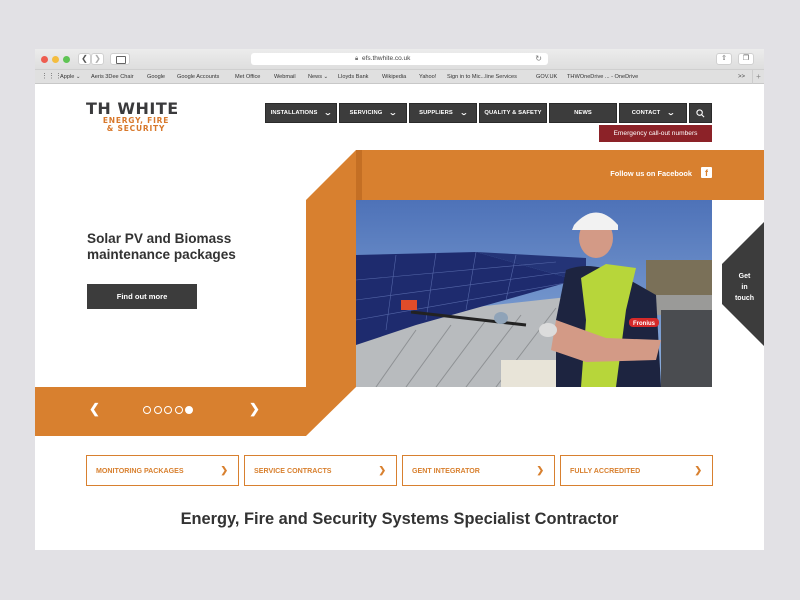 The height and width of the screenshot is (600, 800). I want to click on bookmark-item: Google Accounts, so click(198, 77).